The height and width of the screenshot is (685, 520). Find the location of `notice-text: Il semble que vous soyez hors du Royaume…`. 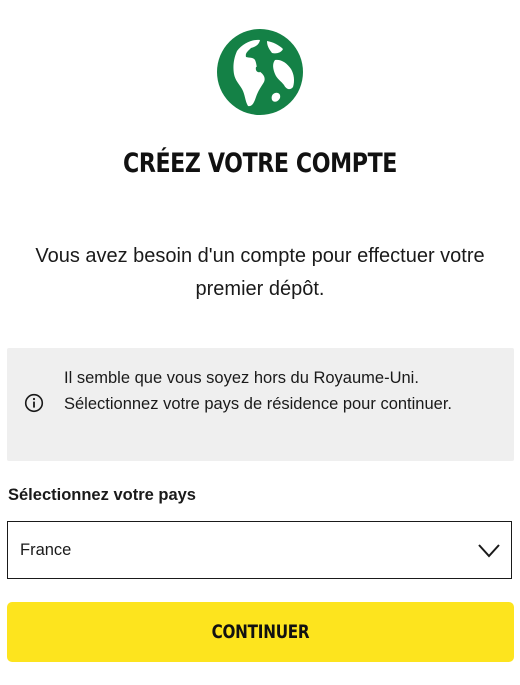

notice-text: Il semble que vous soyez hors du Royaume… is located at coordinates (258, 391).